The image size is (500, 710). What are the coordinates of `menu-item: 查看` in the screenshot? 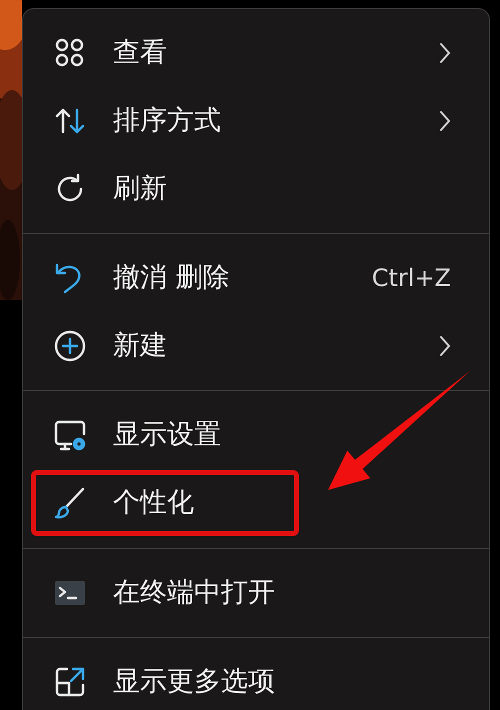 It's located at (256, 53).